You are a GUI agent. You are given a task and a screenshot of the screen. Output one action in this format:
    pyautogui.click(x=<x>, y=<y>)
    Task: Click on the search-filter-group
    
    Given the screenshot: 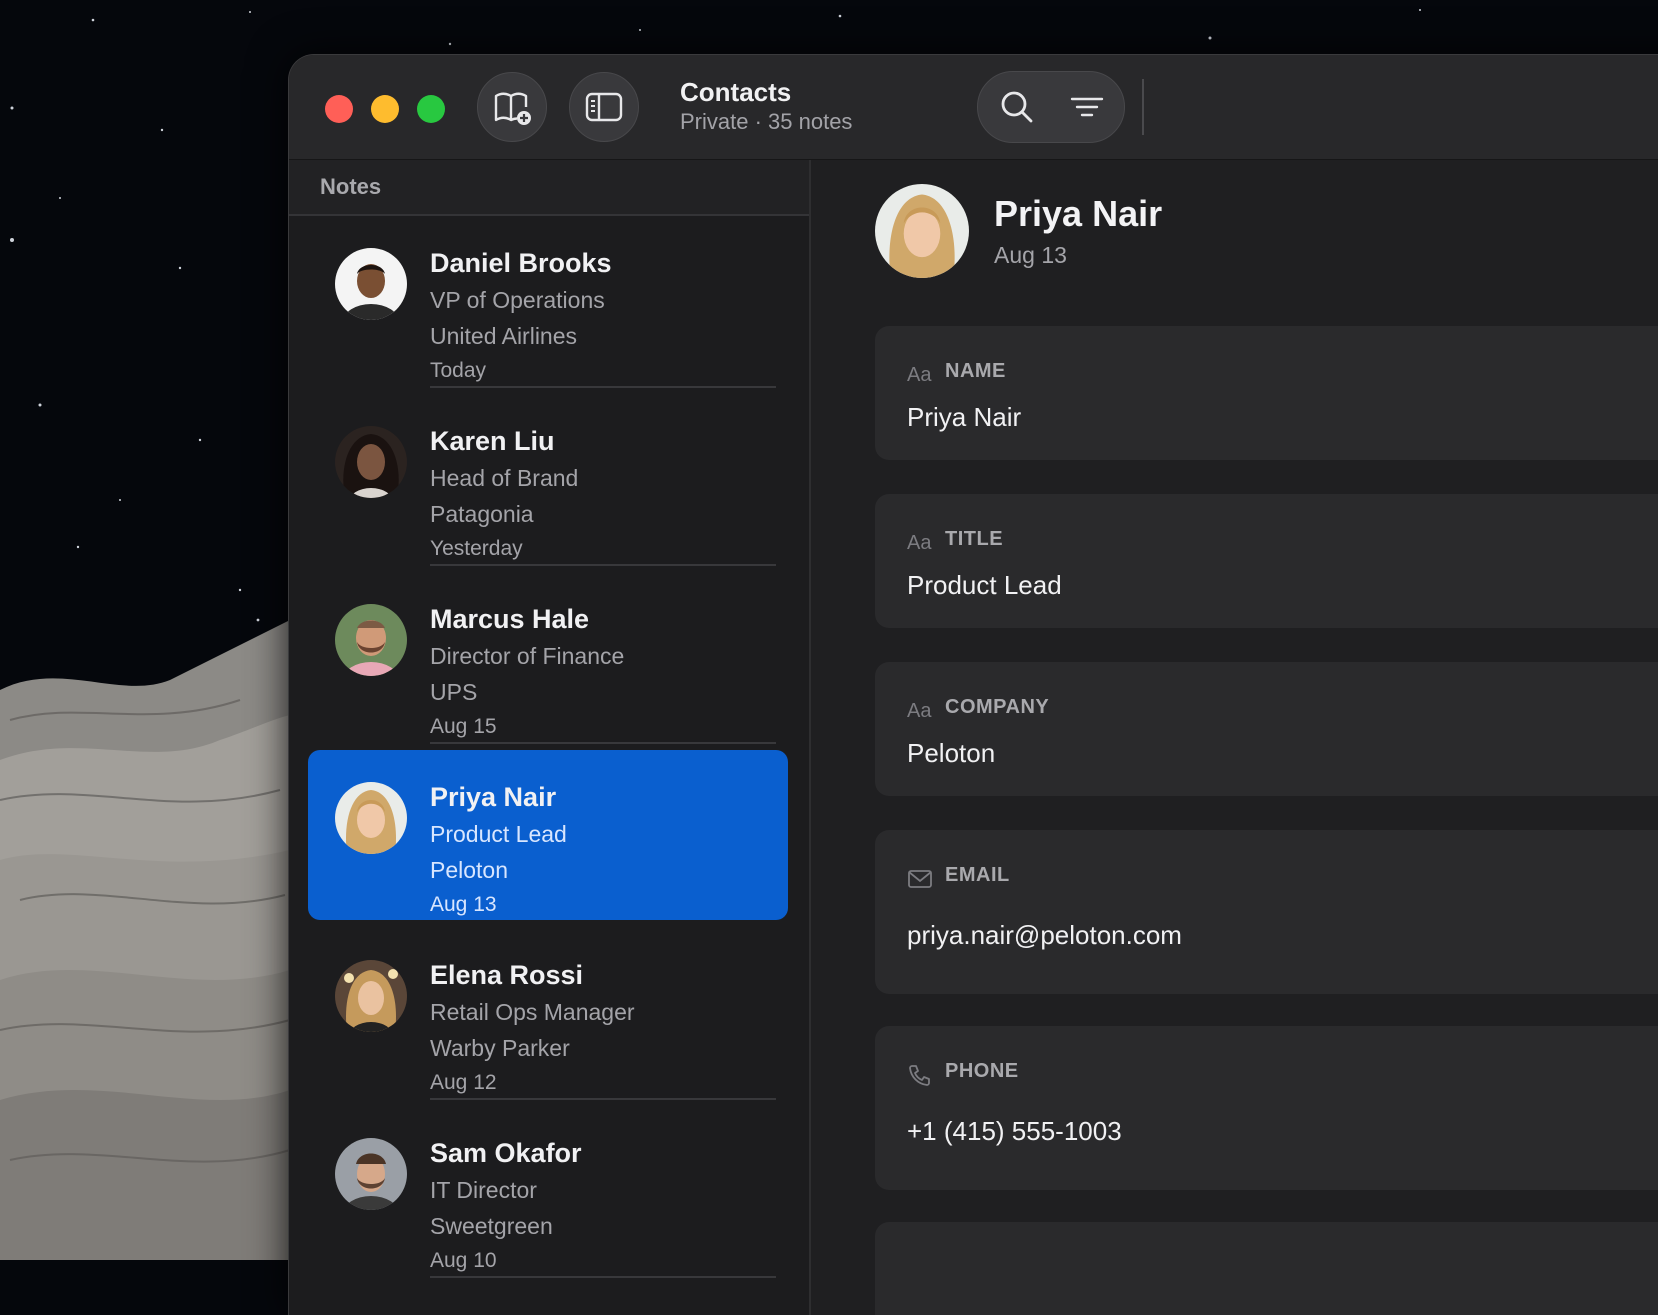 What is the action you would take?
    pyautogui.click(x=1051, y=107)
    